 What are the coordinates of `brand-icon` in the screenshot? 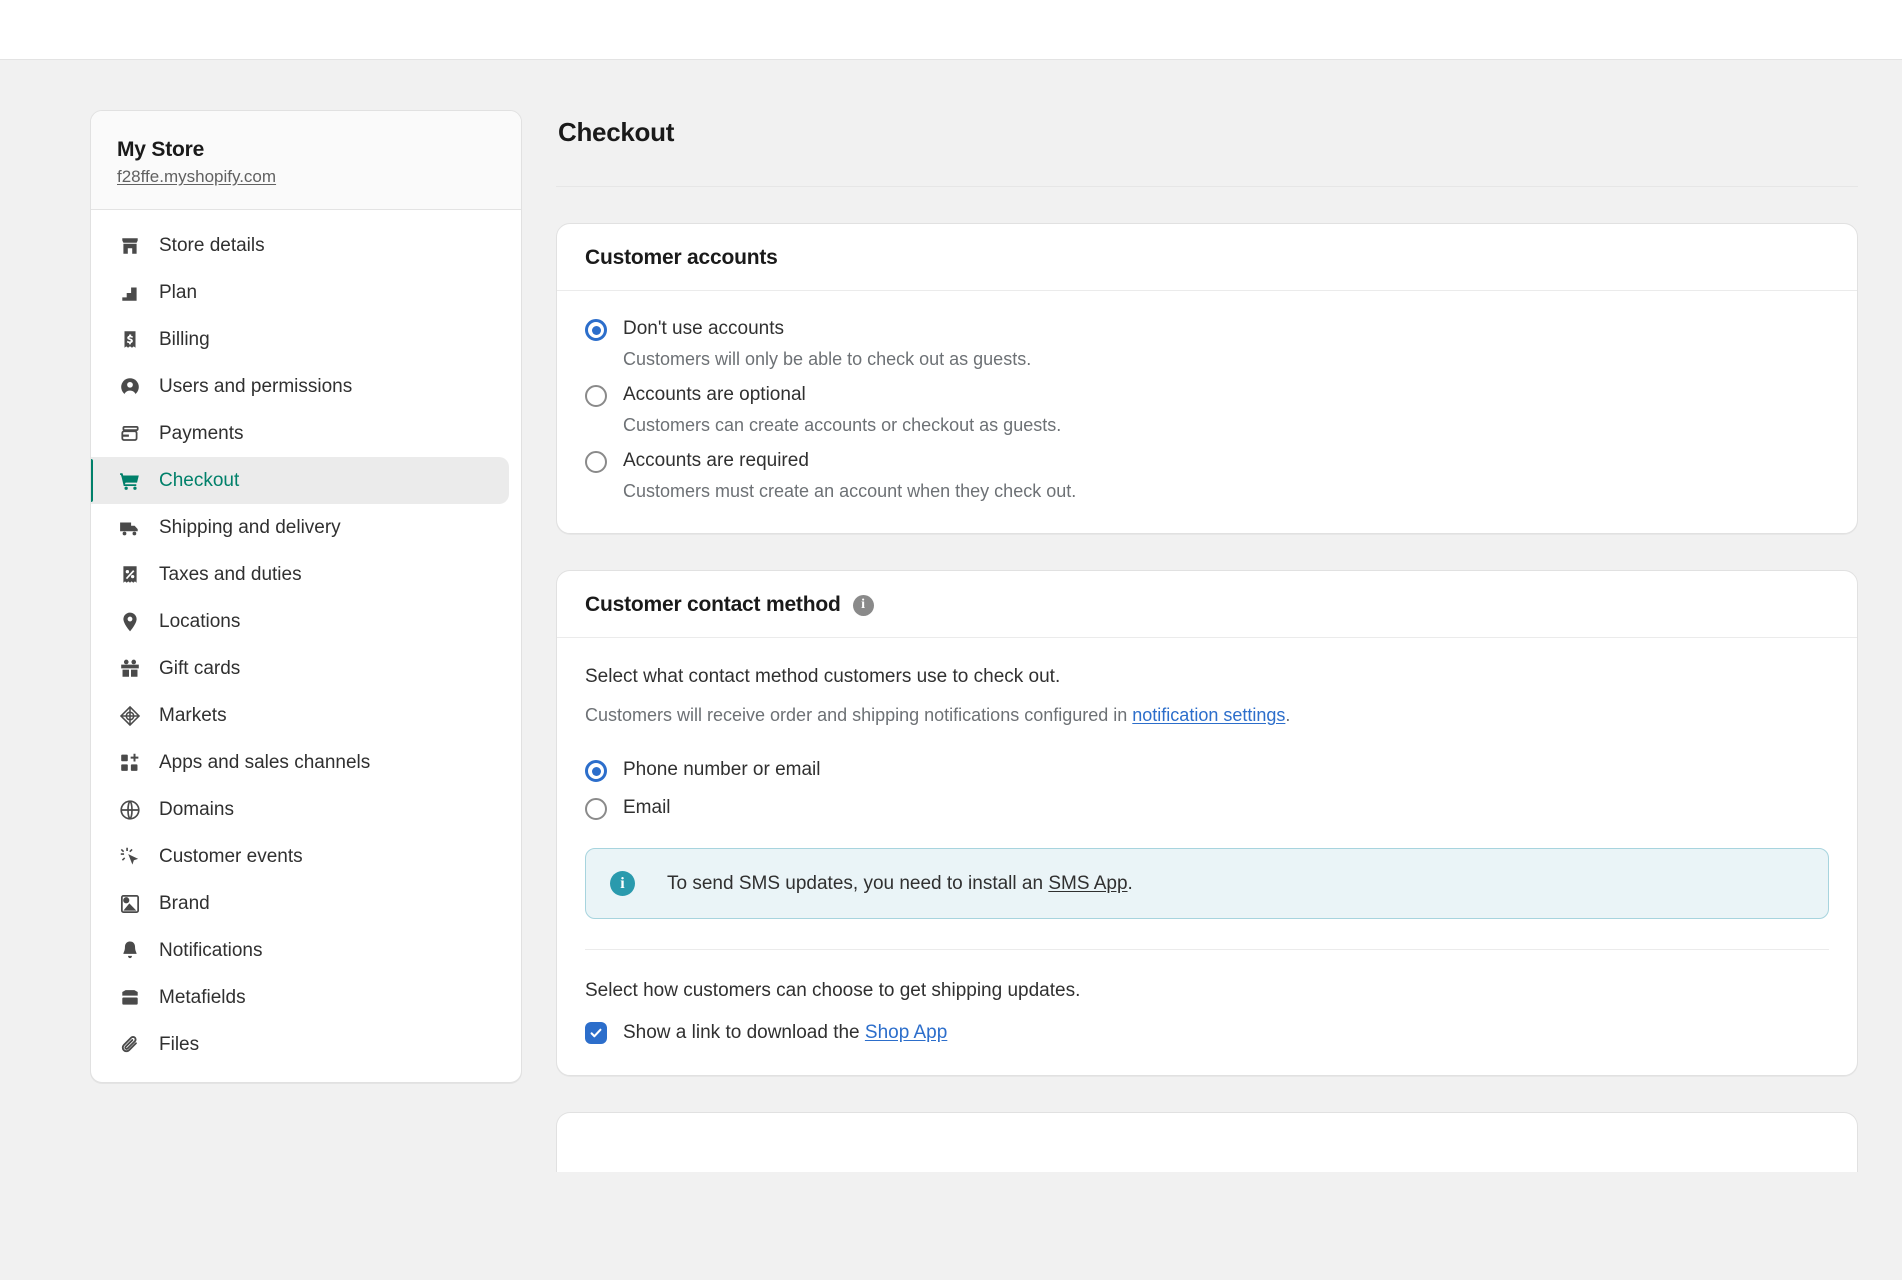 It's located at (130, 904).